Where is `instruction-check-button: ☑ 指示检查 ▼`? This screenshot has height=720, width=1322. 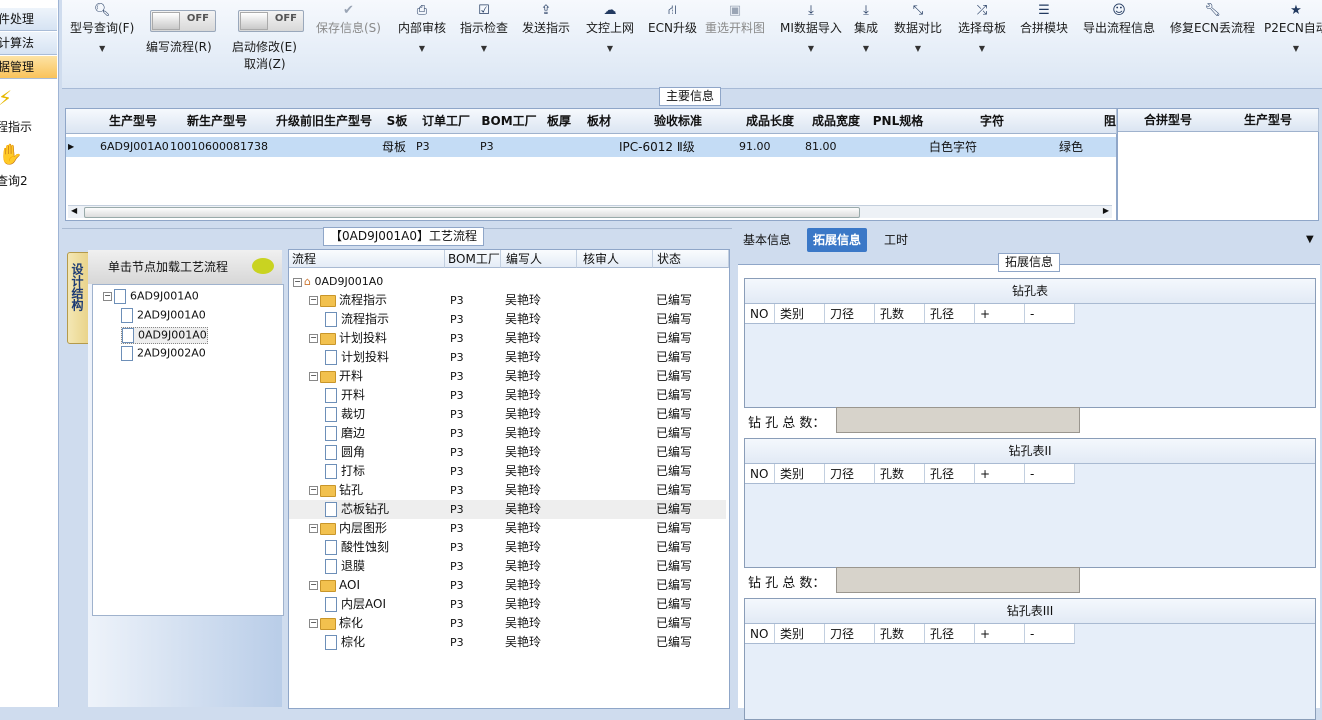
instruction-check-button: ☑ 指示检查 ▼ is located at coordinates (484, 28).